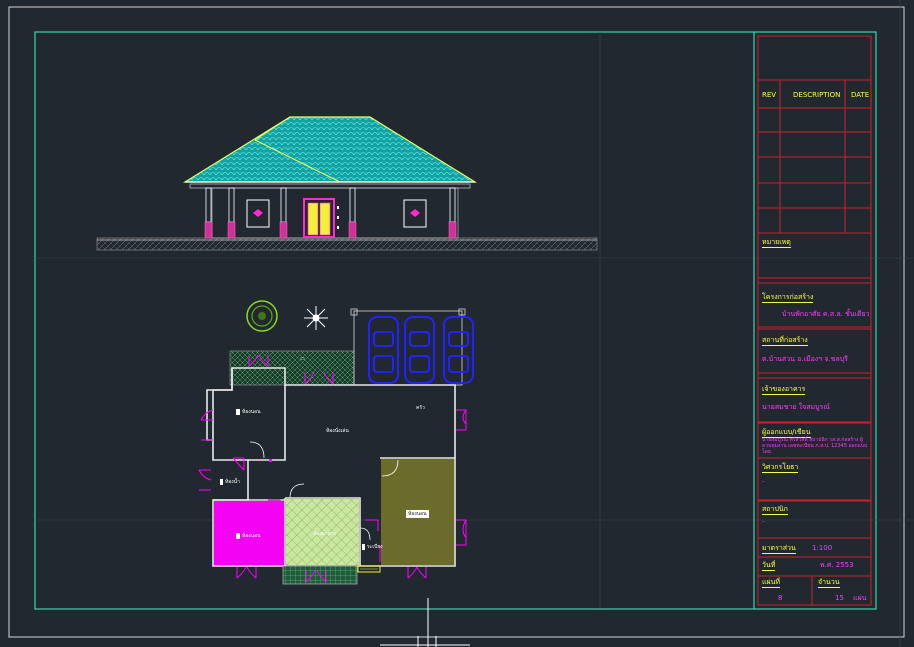 The height and width of the screenshot is (647, 914). What do you see at coordinates (826, 314) in the screenshot?
I see `project-value: บ้านพักอาศัย ค.ส.ล. ชั้นเดียว` at bounding box center [826, 314].